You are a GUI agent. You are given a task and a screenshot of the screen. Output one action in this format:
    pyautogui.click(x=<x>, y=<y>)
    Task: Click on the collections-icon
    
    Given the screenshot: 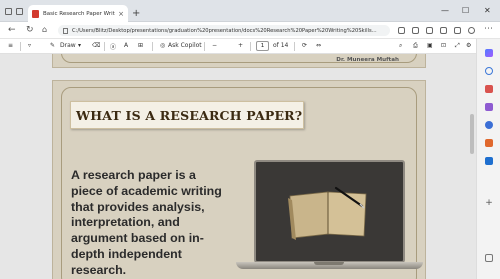 What is the action you would take?
    pyautogui.click(x=457, y=30)
    